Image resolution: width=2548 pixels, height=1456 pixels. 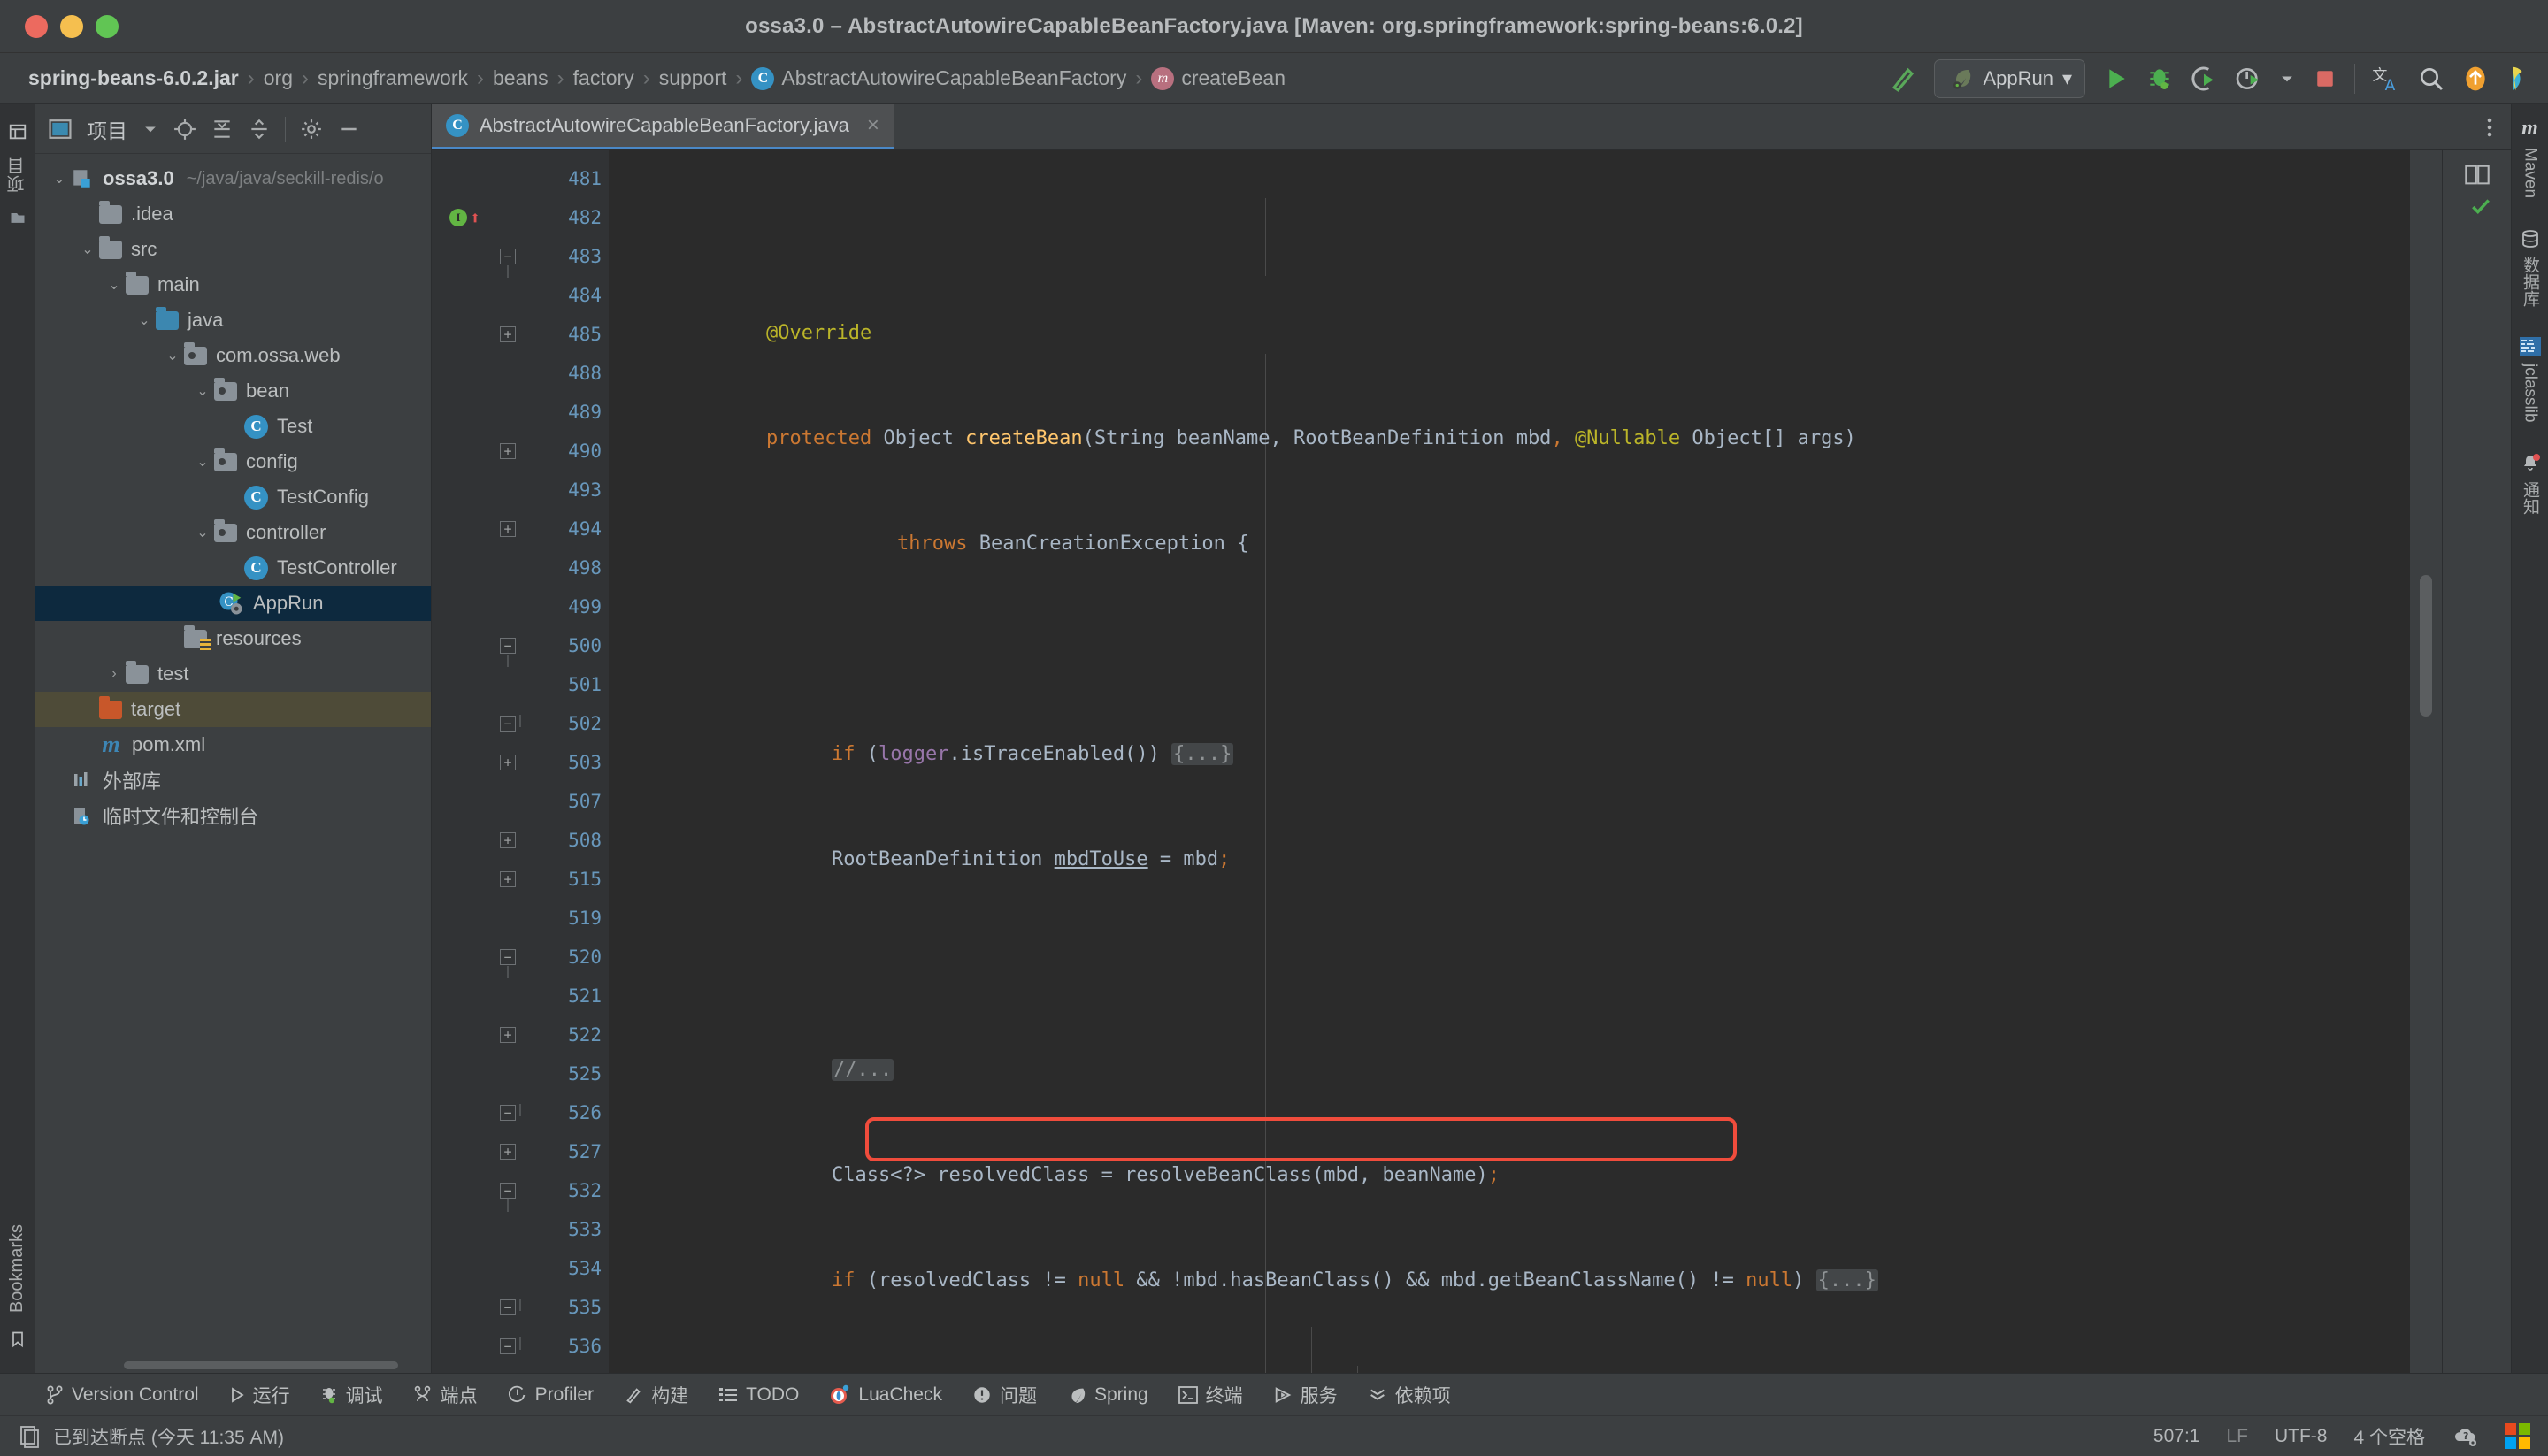 I want to click on tree-item-bean: ⌄ bean, so click(x=233, y=391).